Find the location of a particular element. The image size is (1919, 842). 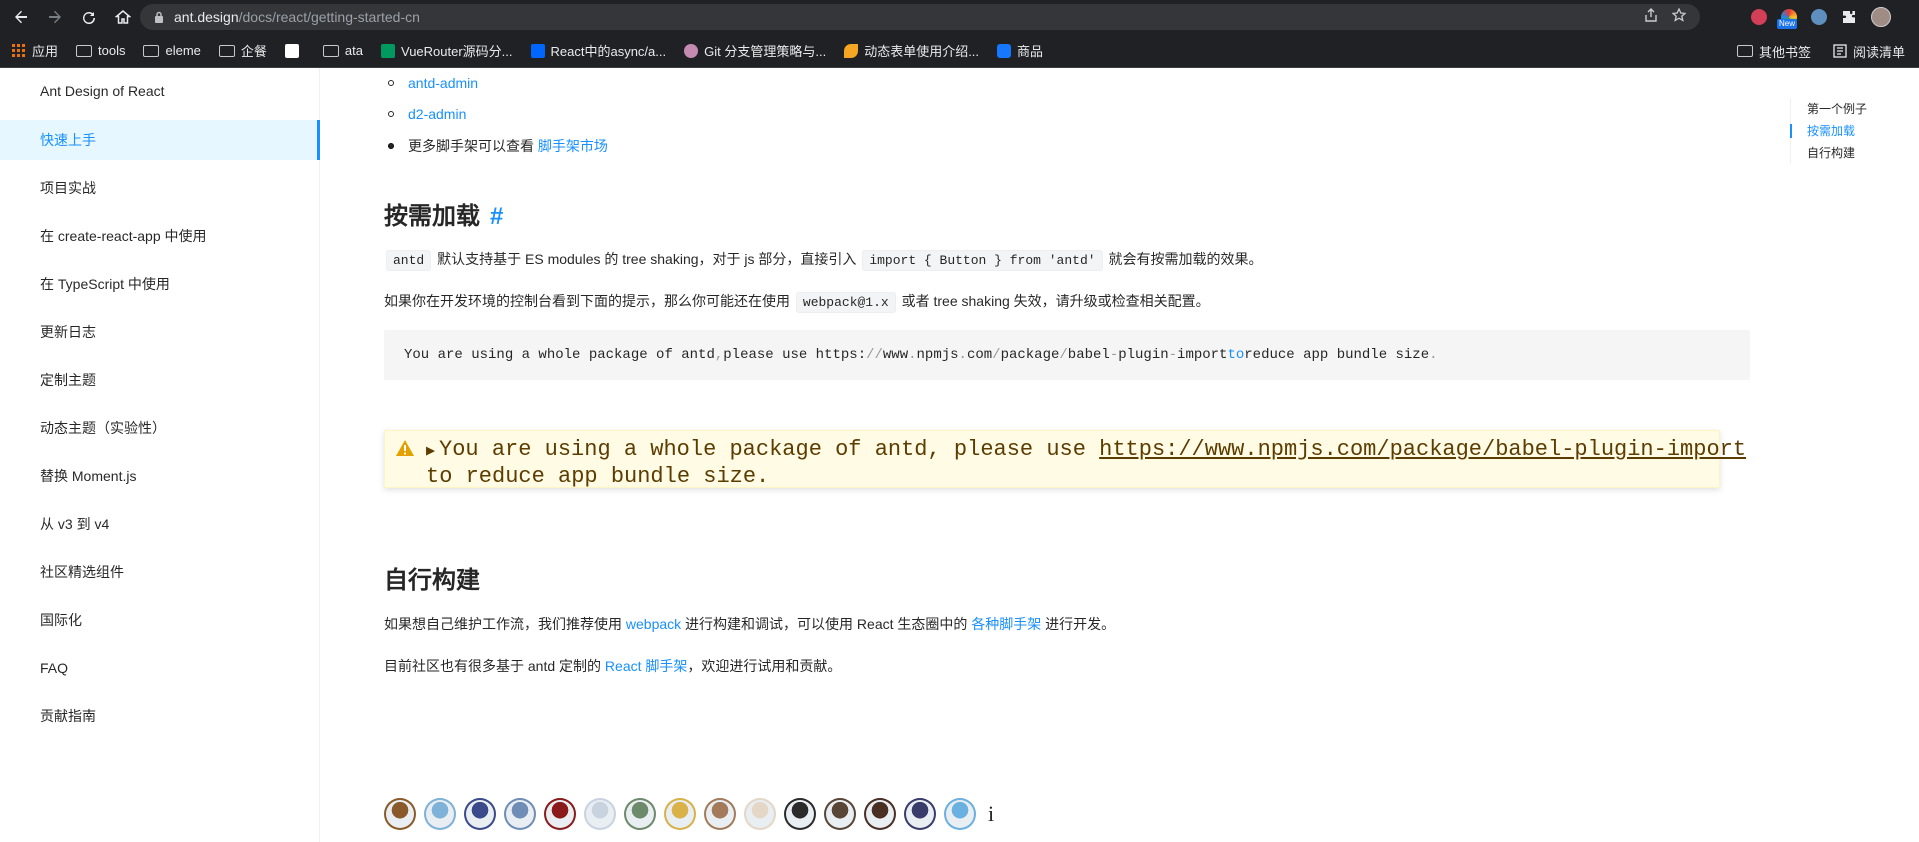

bookmark-folder-ata: ata is located at coordinates (342, 50).